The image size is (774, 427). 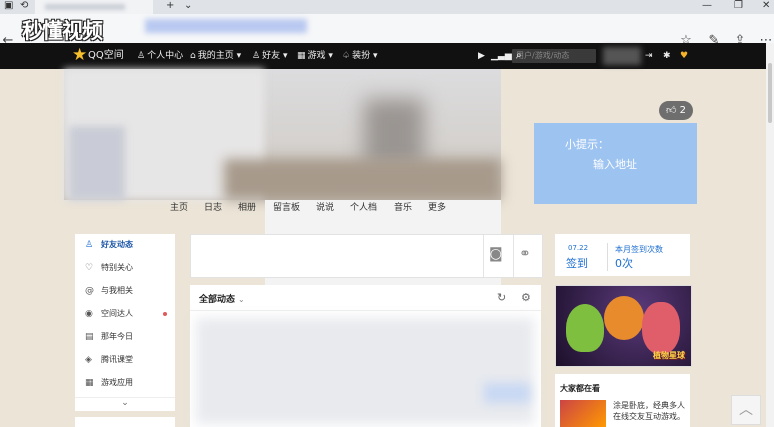 I want to click on nav-label: 装扮, so click(x=361, y=56).